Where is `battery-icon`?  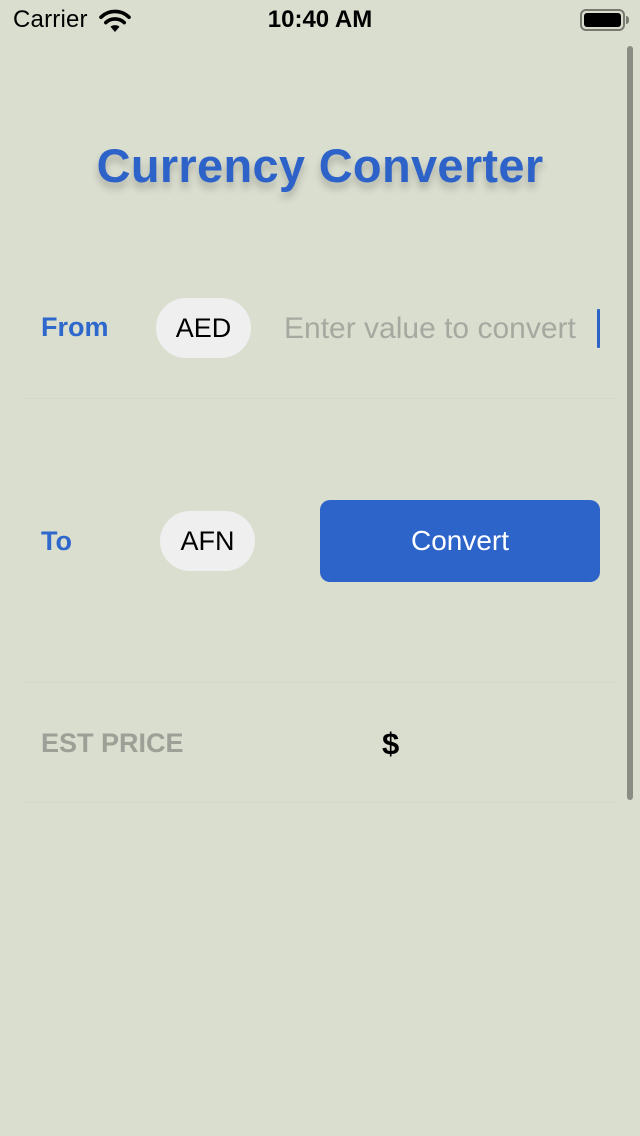 battery-icon is located at coordinates (604, 20).